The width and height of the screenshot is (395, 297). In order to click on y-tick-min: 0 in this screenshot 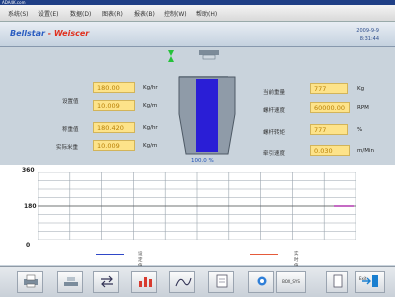, I will do `click(28, 245)`.